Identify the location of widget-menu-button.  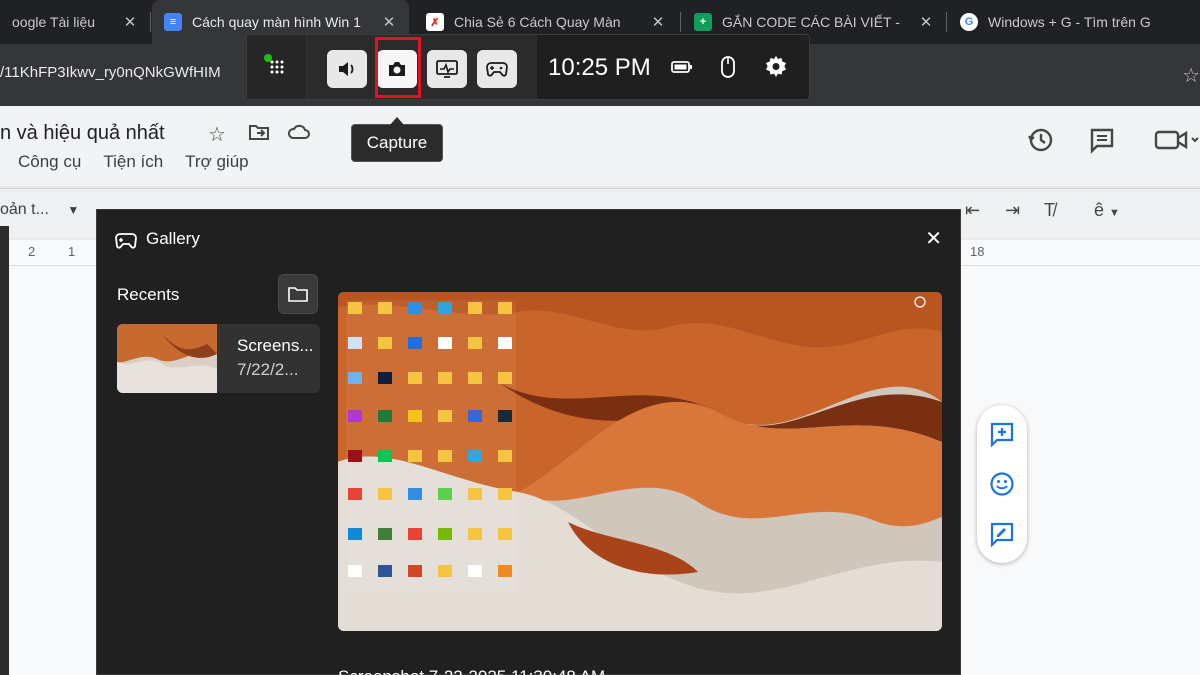
(277, 67).